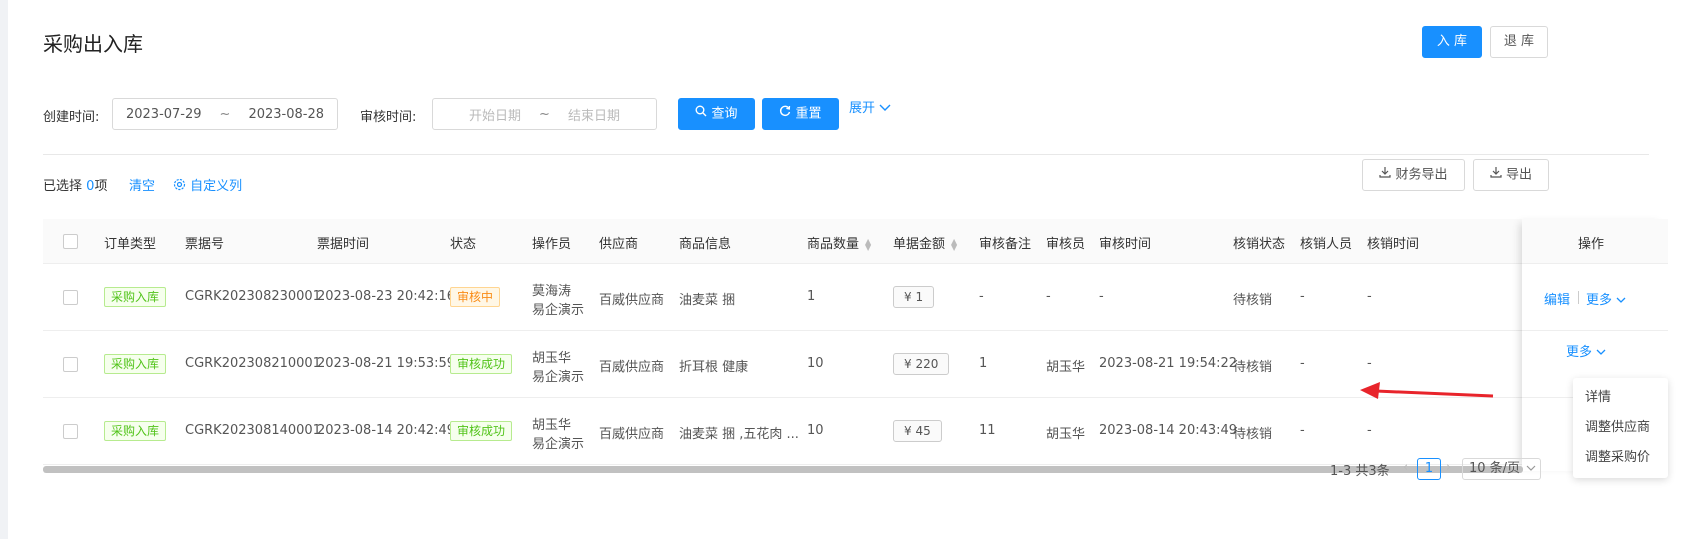 The height and width of the screenshot is (539, 1684). What do you see at coordinates (463, 244) in the screenshot?
I see `col-status: 状态` at bounding box center [463, 244].